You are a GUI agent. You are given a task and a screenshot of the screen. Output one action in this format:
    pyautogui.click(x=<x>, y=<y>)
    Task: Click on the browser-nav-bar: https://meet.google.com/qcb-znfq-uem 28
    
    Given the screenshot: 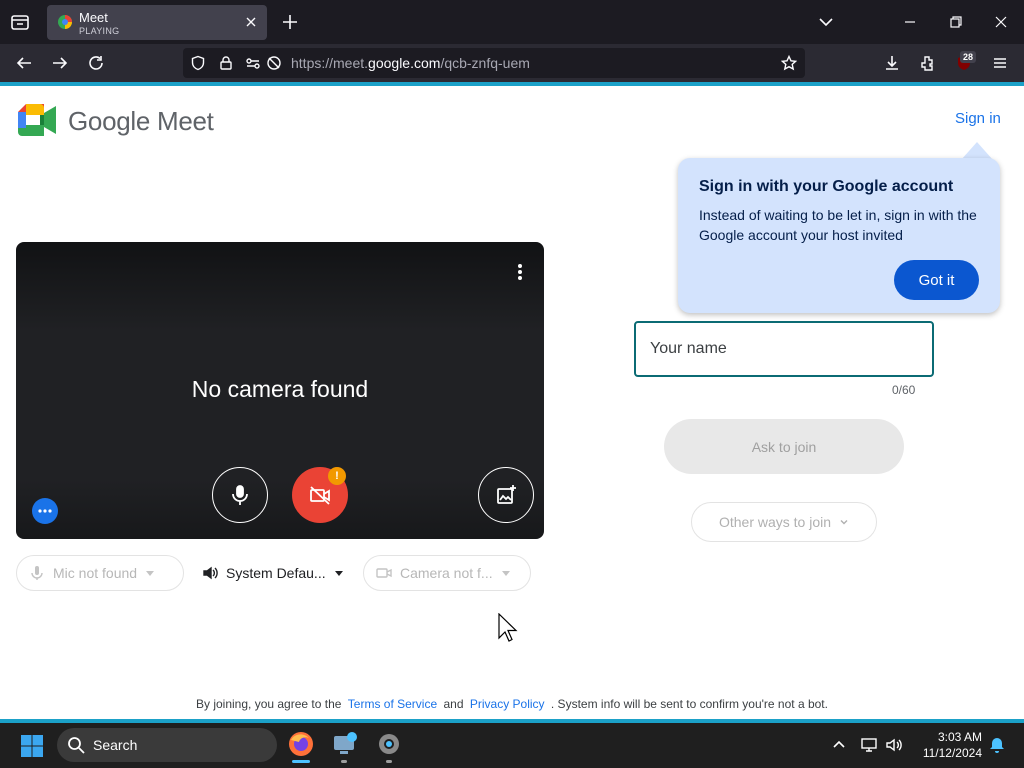 What is the action you would take?
    pyautogui.click(x=512, y=63)
    